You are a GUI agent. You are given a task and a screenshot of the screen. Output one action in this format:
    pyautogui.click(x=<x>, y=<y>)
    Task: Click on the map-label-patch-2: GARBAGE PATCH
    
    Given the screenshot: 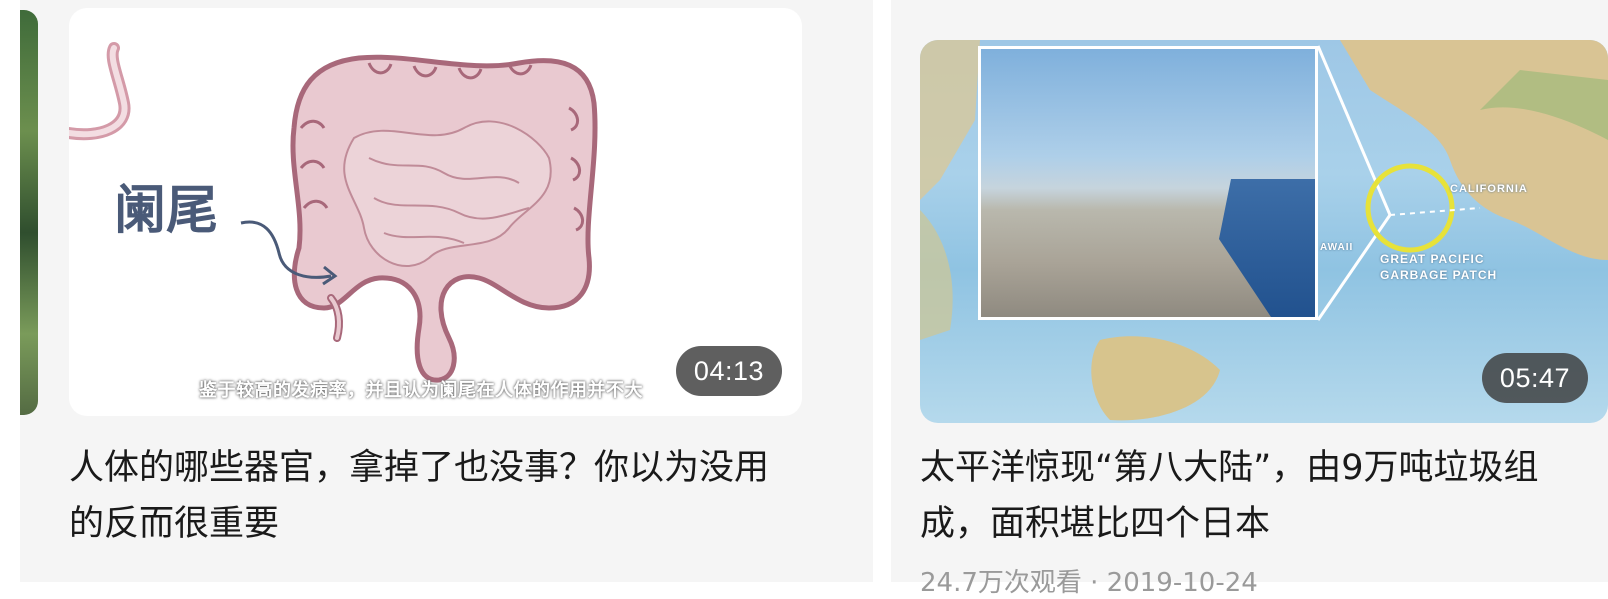 What is the action you would take?
    pyautogui.click(x=1439, y=275)
    